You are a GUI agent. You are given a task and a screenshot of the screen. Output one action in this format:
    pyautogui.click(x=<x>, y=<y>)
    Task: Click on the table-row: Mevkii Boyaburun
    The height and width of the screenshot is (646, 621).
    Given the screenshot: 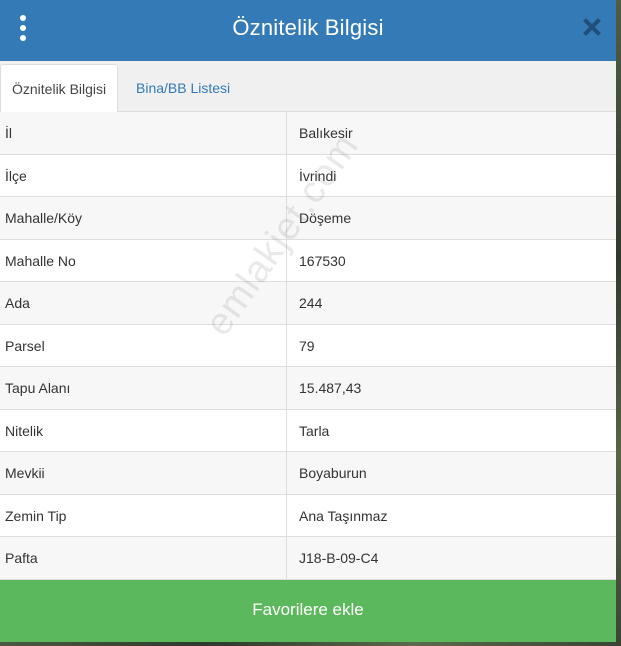 What is the action you would take?
    pyautogui.click(x=308, y=473)
    